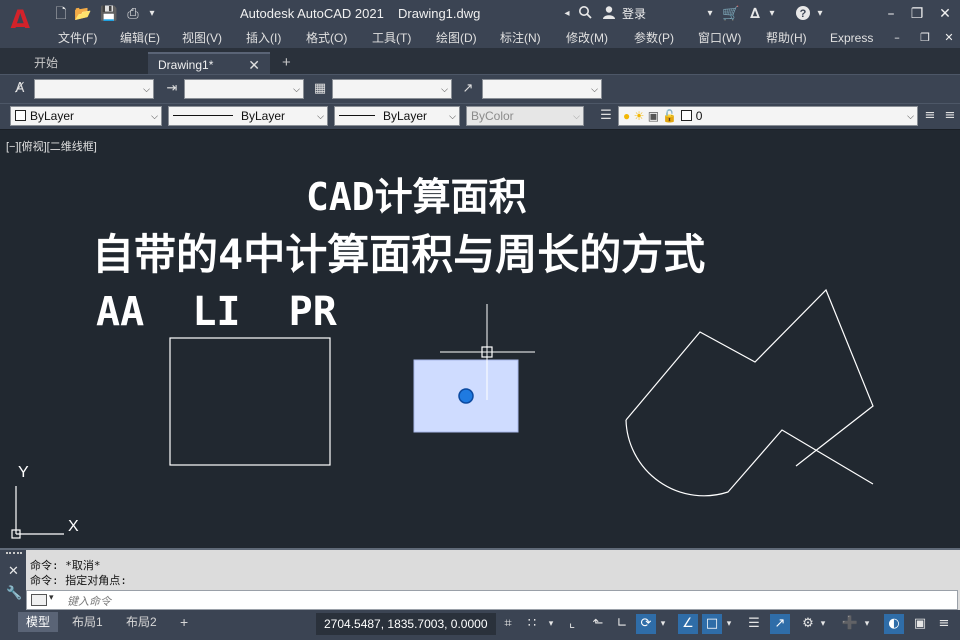 The width and height of the screenshot is (960, 640). I want to click on isolate-objects-icon: ◐, so click(894, 624).